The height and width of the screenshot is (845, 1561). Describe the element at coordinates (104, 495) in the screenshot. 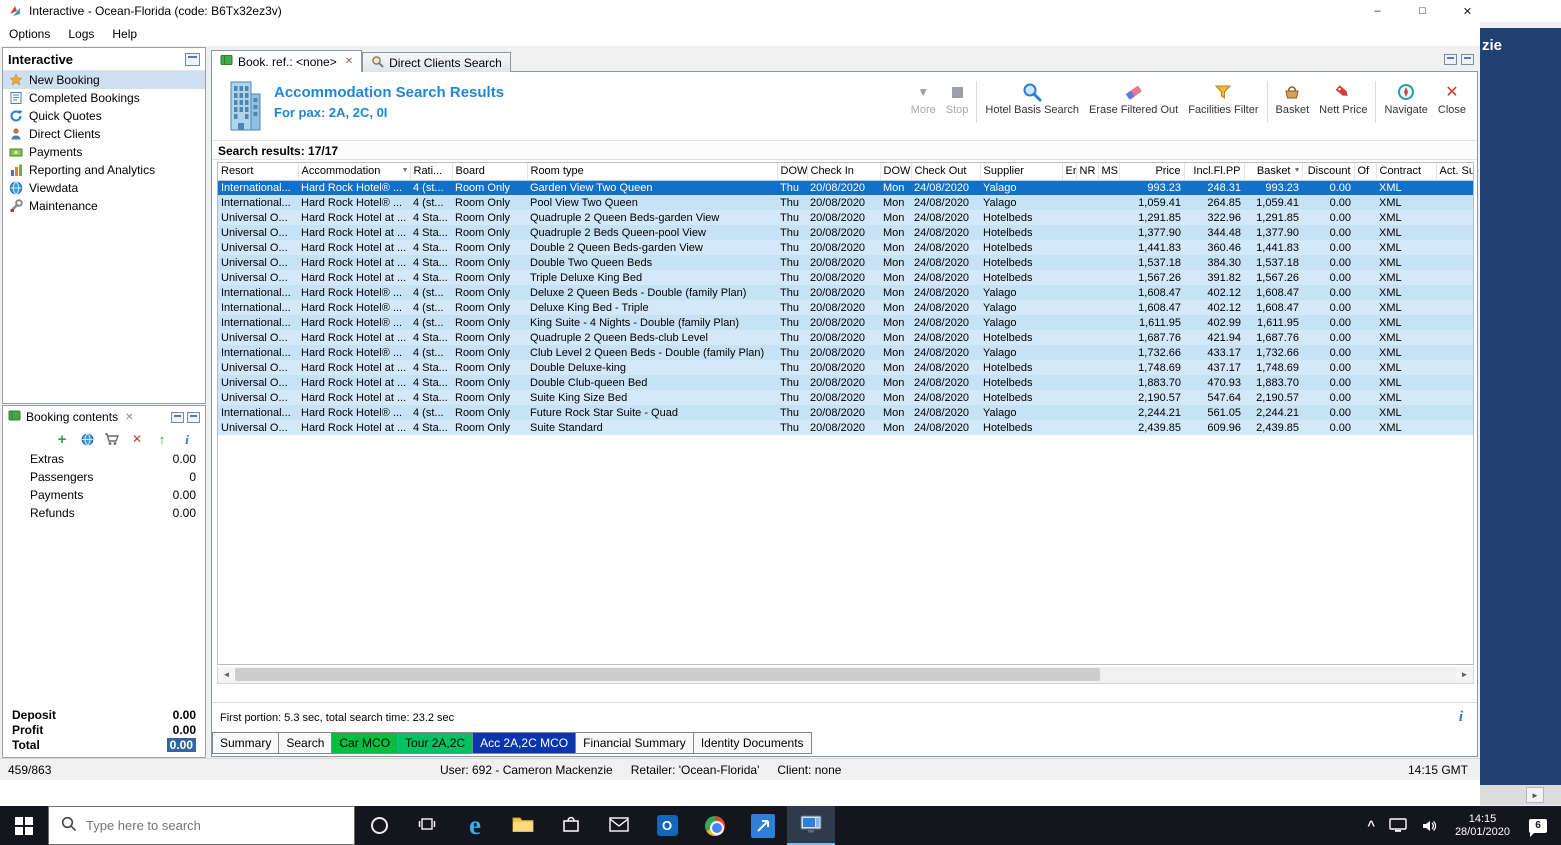

I see `booking-row-payments: Payments 0.00` at that location.